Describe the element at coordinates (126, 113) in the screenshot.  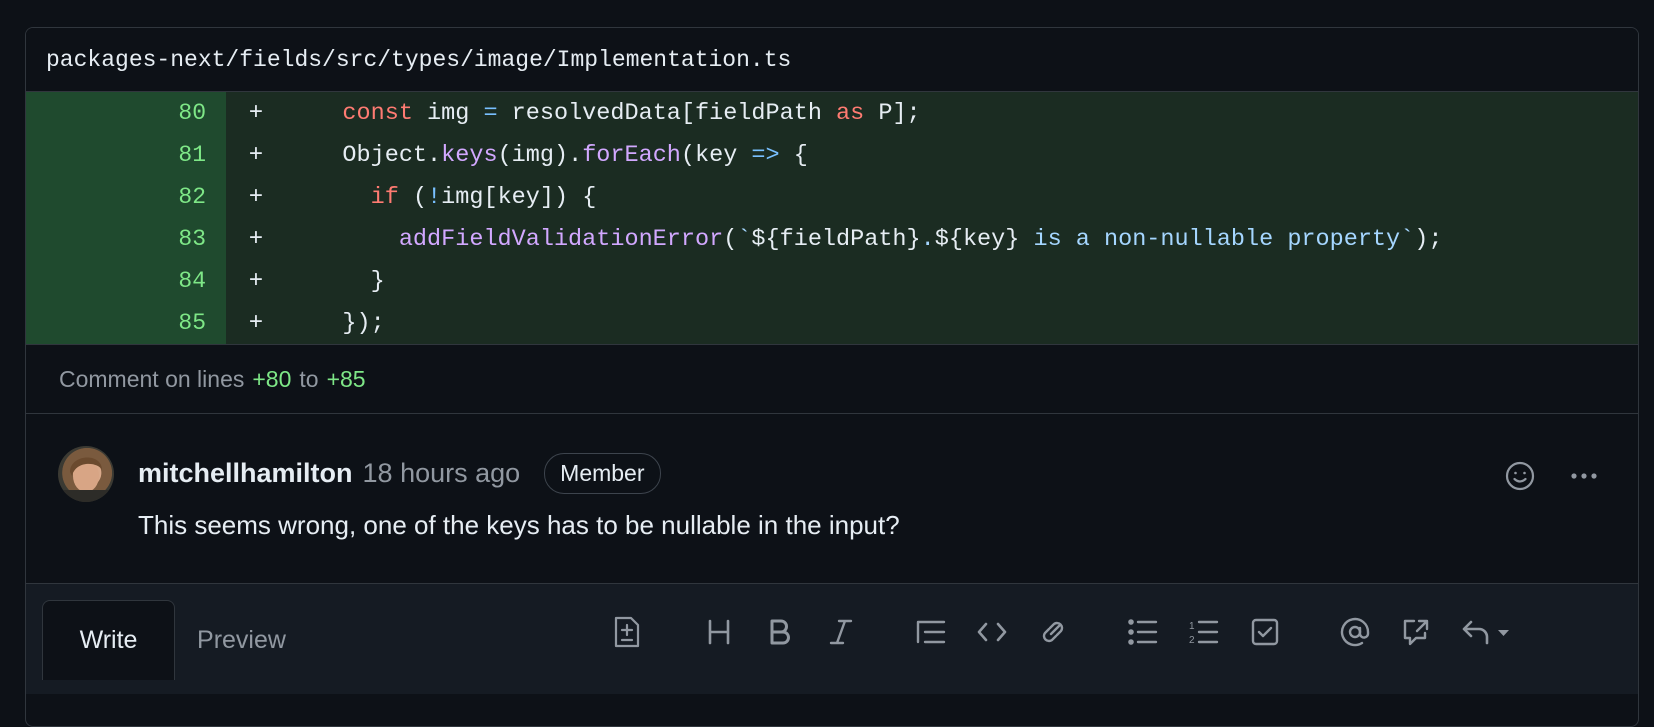
I see `line-number: 80` at that location.